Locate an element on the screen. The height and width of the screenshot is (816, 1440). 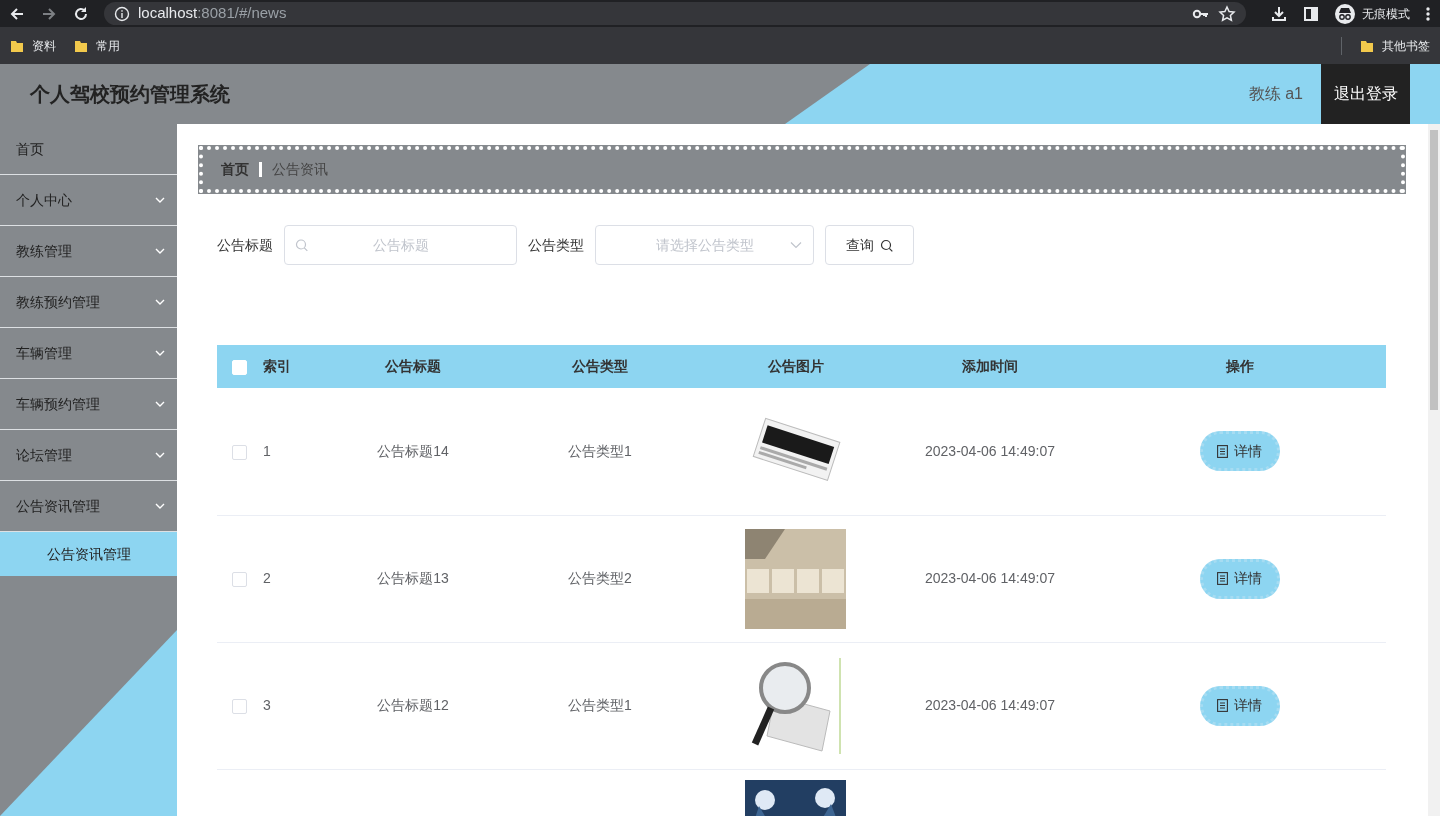
filter-label: 公告类型 is located at coordinates (556, 245).